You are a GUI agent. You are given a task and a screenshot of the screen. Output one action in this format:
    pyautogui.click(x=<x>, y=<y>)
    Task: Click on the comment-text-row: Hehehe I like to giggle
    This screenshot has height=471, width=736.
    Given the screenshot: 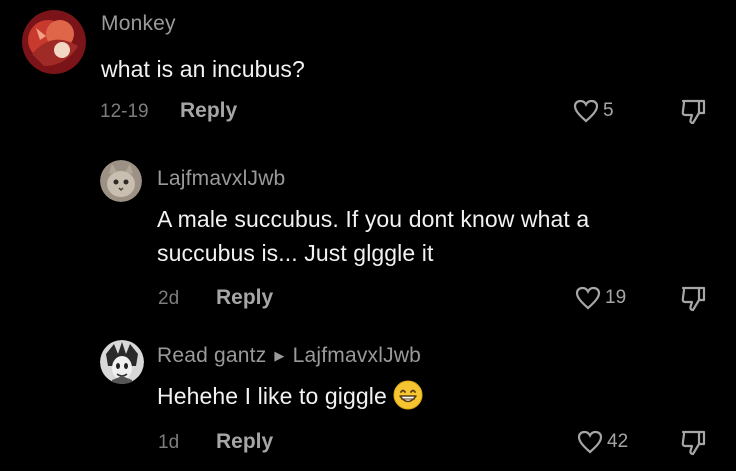 What is the action you would take?
    pyautogui.click(x=290, y=399)
    